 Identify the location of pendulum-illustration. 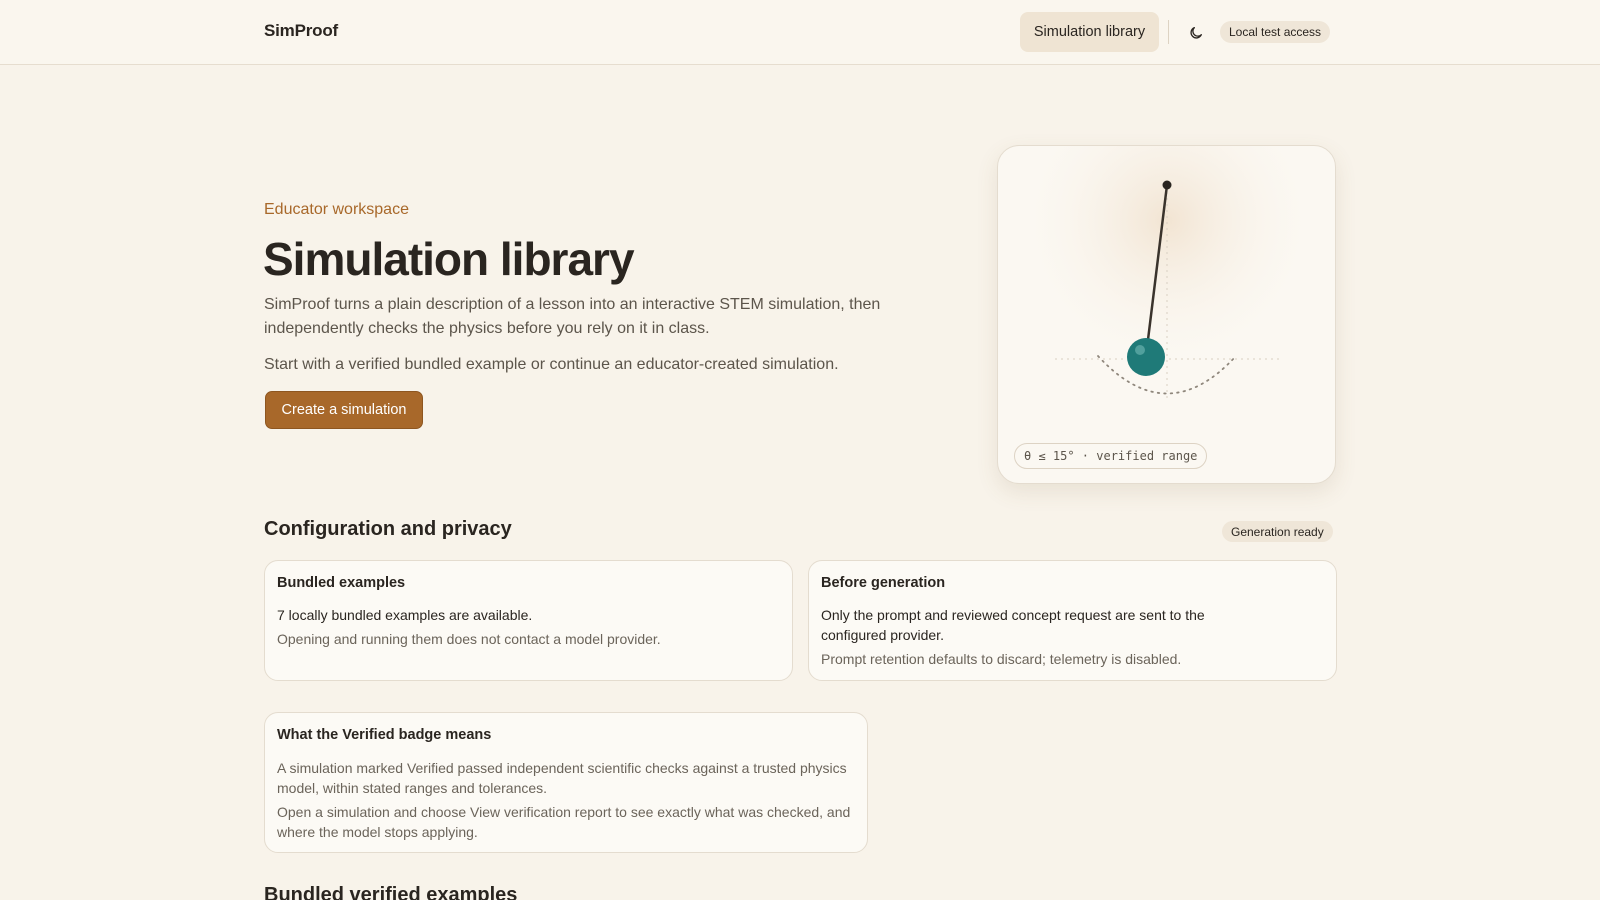
(1166, 314).